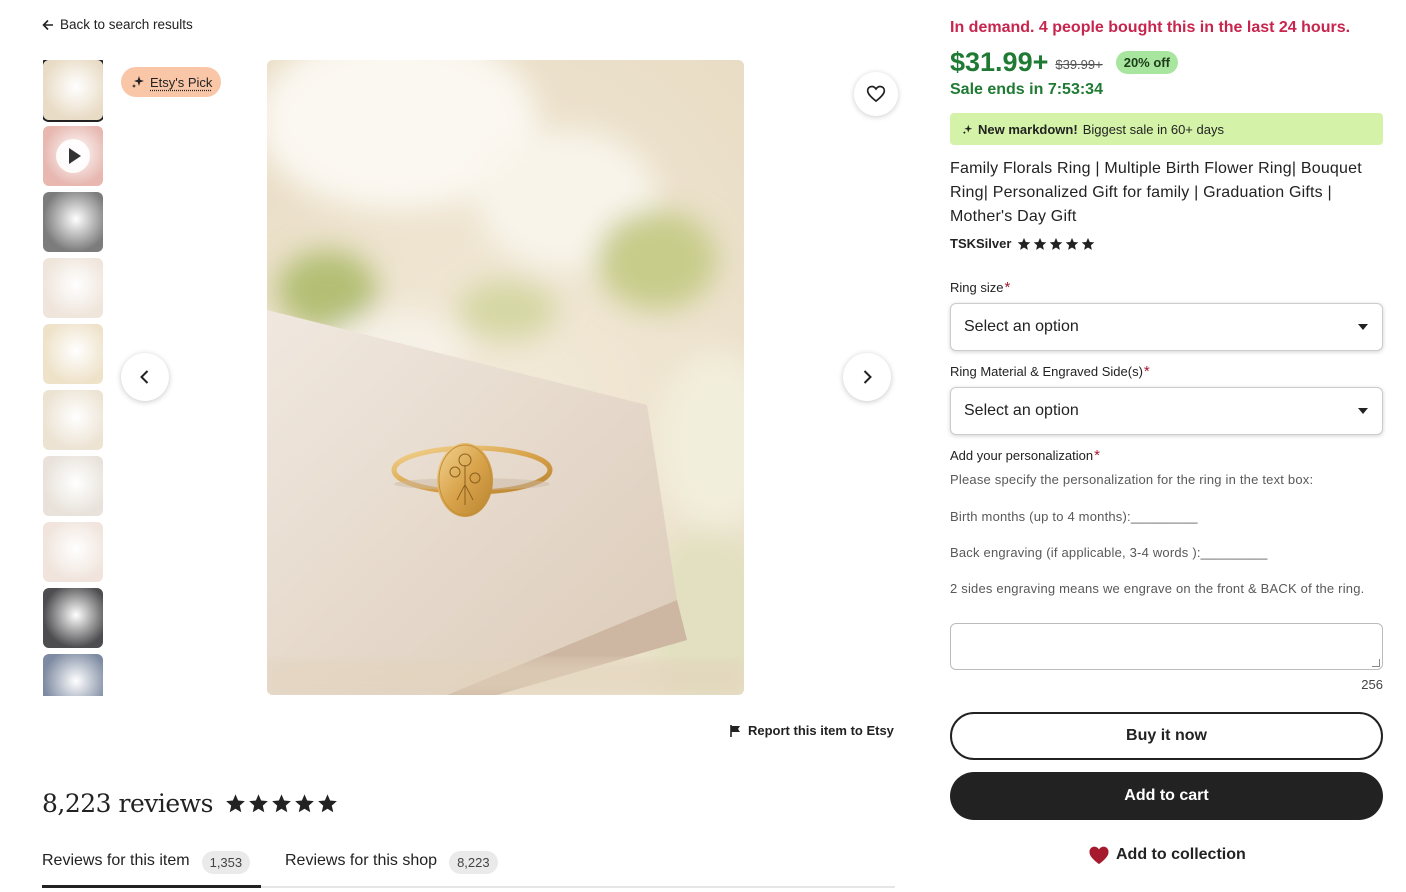 The width and height of the screenshot is (1406, 892). What do you see at coordinates (116, 860) in the screenshot?
I see `tab-label: Reviews for this item` at bounding box center [116, 860].